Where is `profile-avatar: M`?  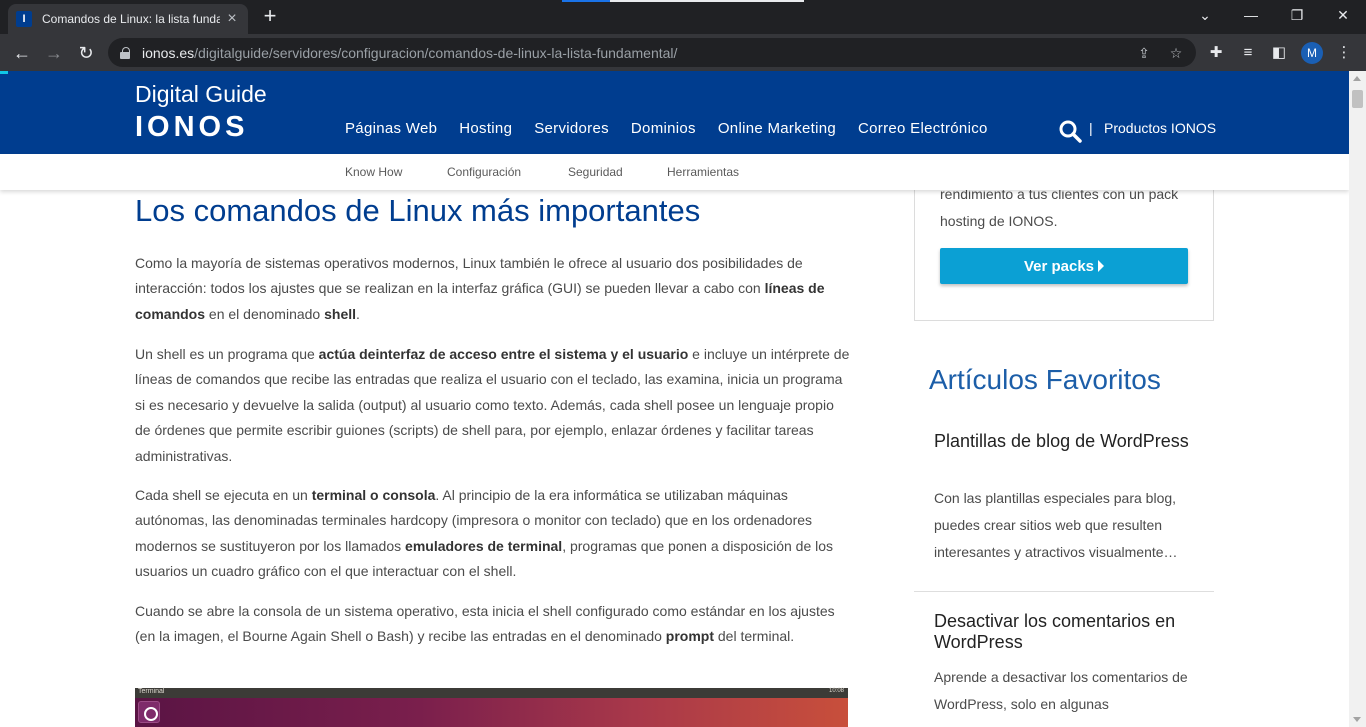 profile-avatar: M is located at coordinates (1312, 53).